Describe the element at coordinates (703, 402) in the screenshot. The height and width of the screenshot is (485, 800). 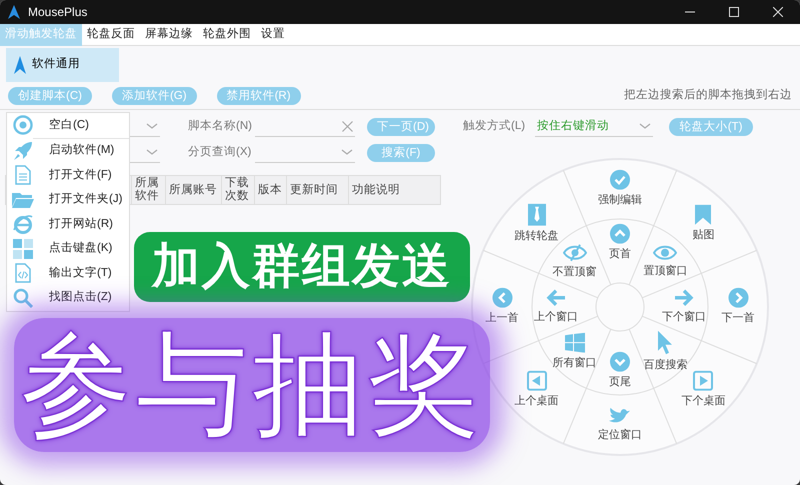
I see `wheel-item-label: 下个桌面` at that location.